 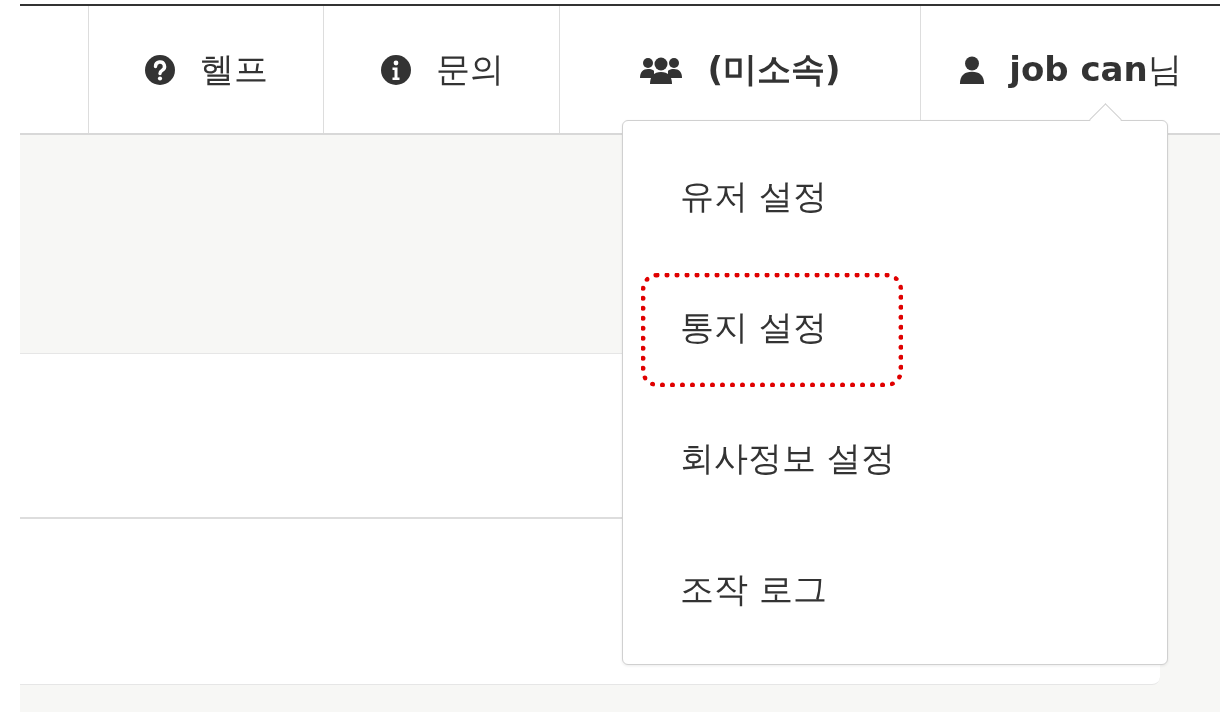 I want to click on info-icon, so click(x=395, y=69).